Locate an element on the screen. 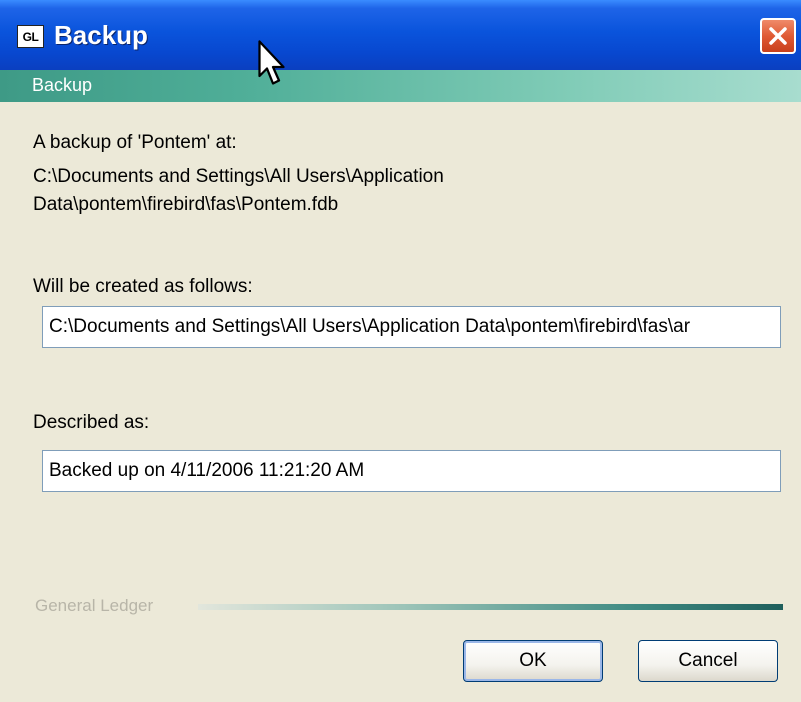 Image resolution: width=801 pixels, height=702 pixels. destination-input is located at coordinates (411, 327).